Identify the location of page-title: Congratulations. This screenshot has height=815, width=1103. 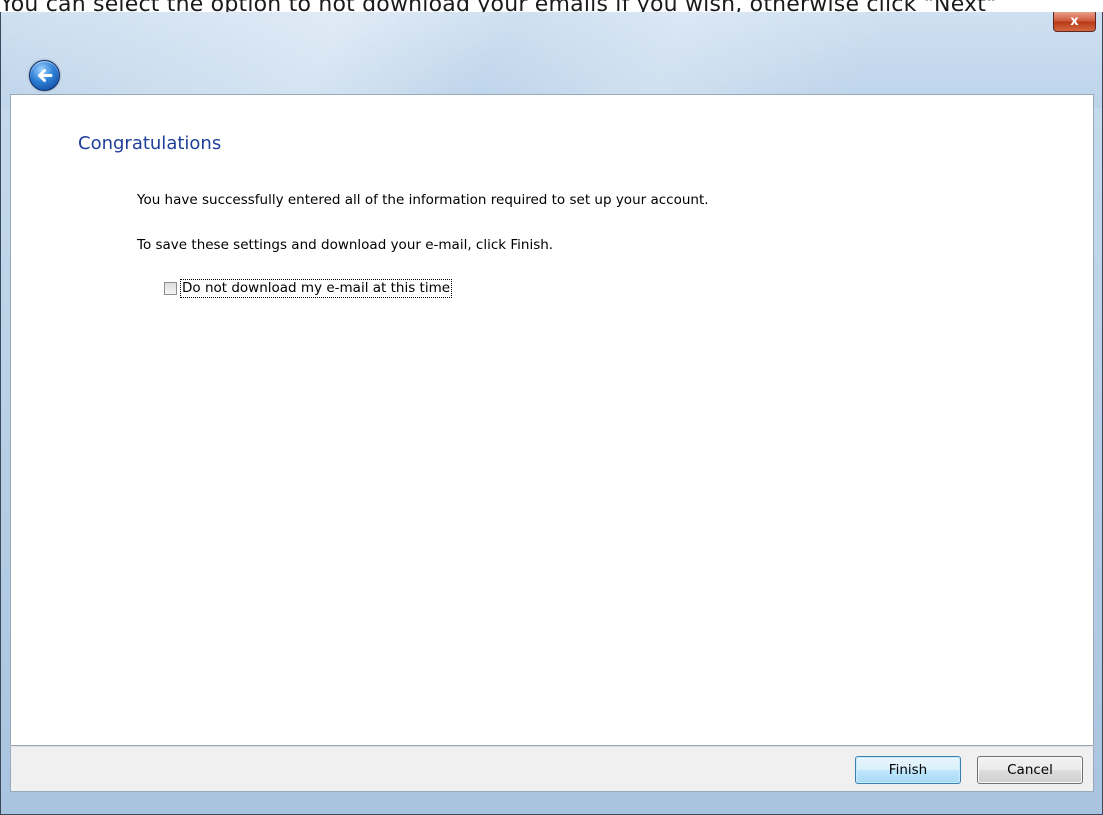
(150, 143).